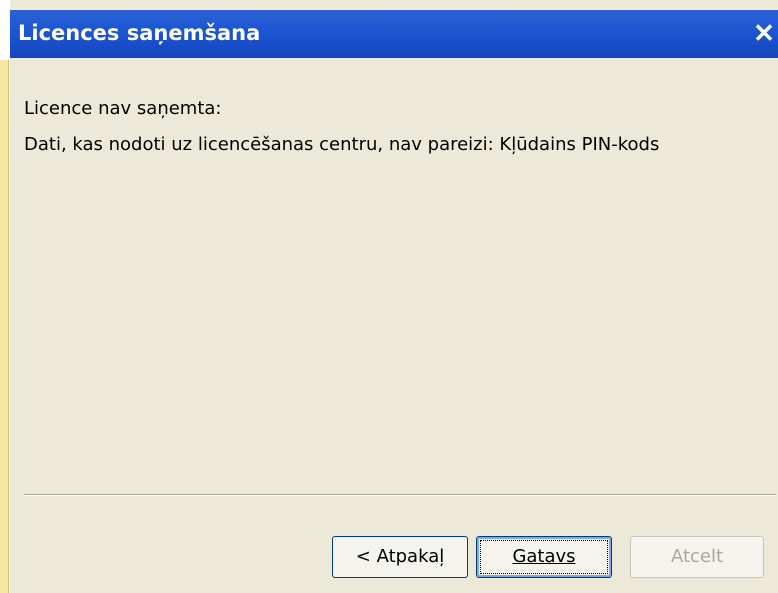 This screenshot has width=778, height=593. I want to click on cancel-button-label: Atcelt, so click(697, 556).